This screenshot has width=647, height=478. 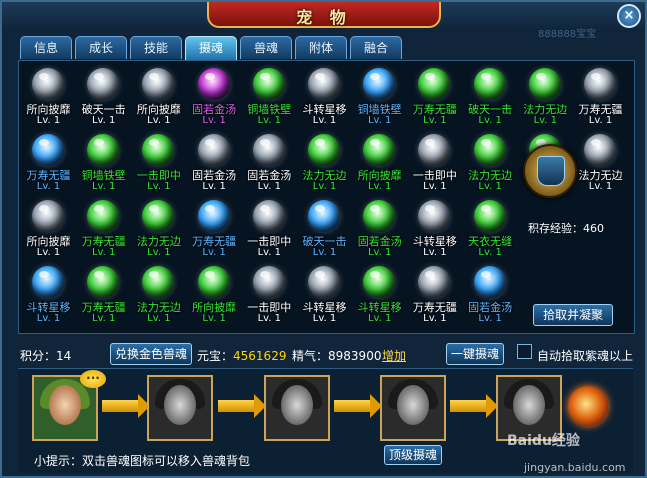 I want to click on exchange-gold-soul-button: 兑换金色兽魂, so click(x=151, y=354).